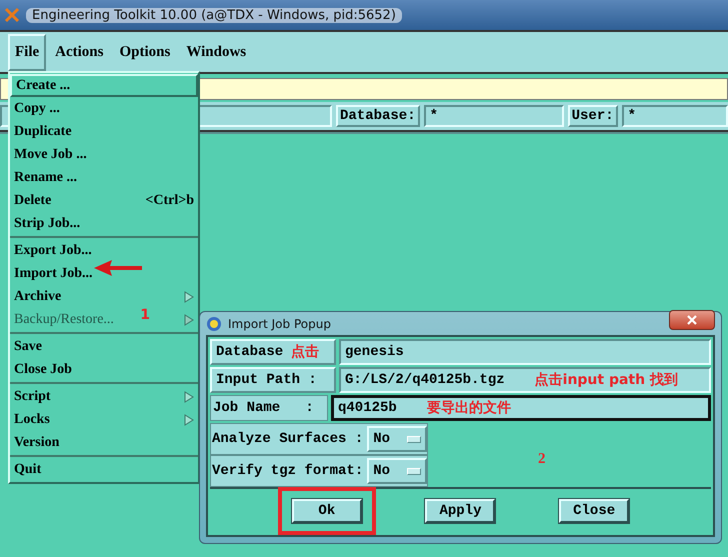 Image resolution: width=728 pixels, height=557 pixels. What do you see at coordinates (327, 511) in the screenshot?
I see `dialog-button: Ok` at bounding box center [327, 511].